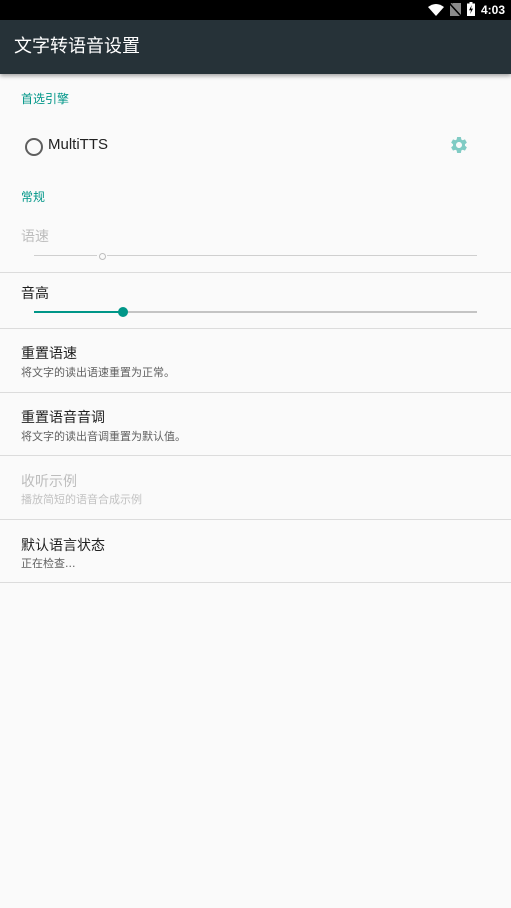 The width and height of the screenshot is (511, 908). I want to click on speech-rate-label: 语速, so click(35, 237).